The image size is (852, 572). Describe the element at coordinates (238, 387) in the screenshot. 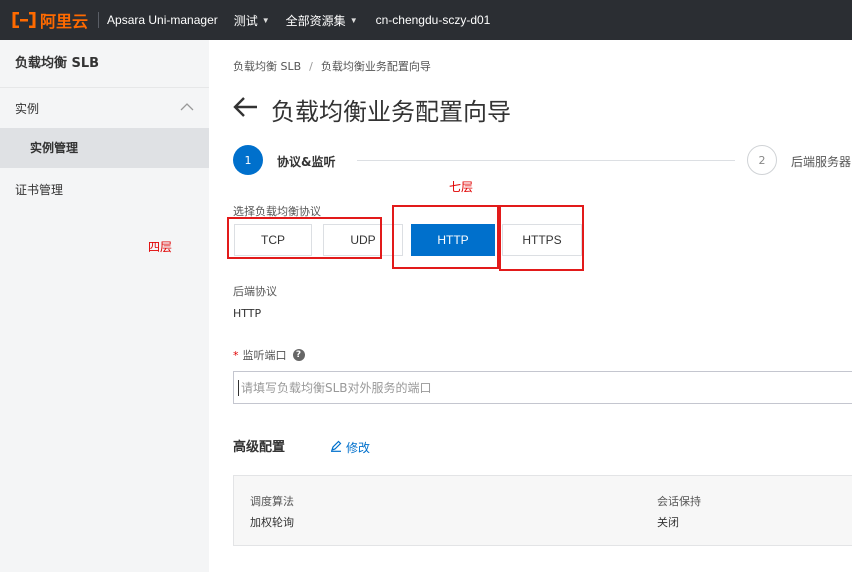

I see `text-cursor` at that location.